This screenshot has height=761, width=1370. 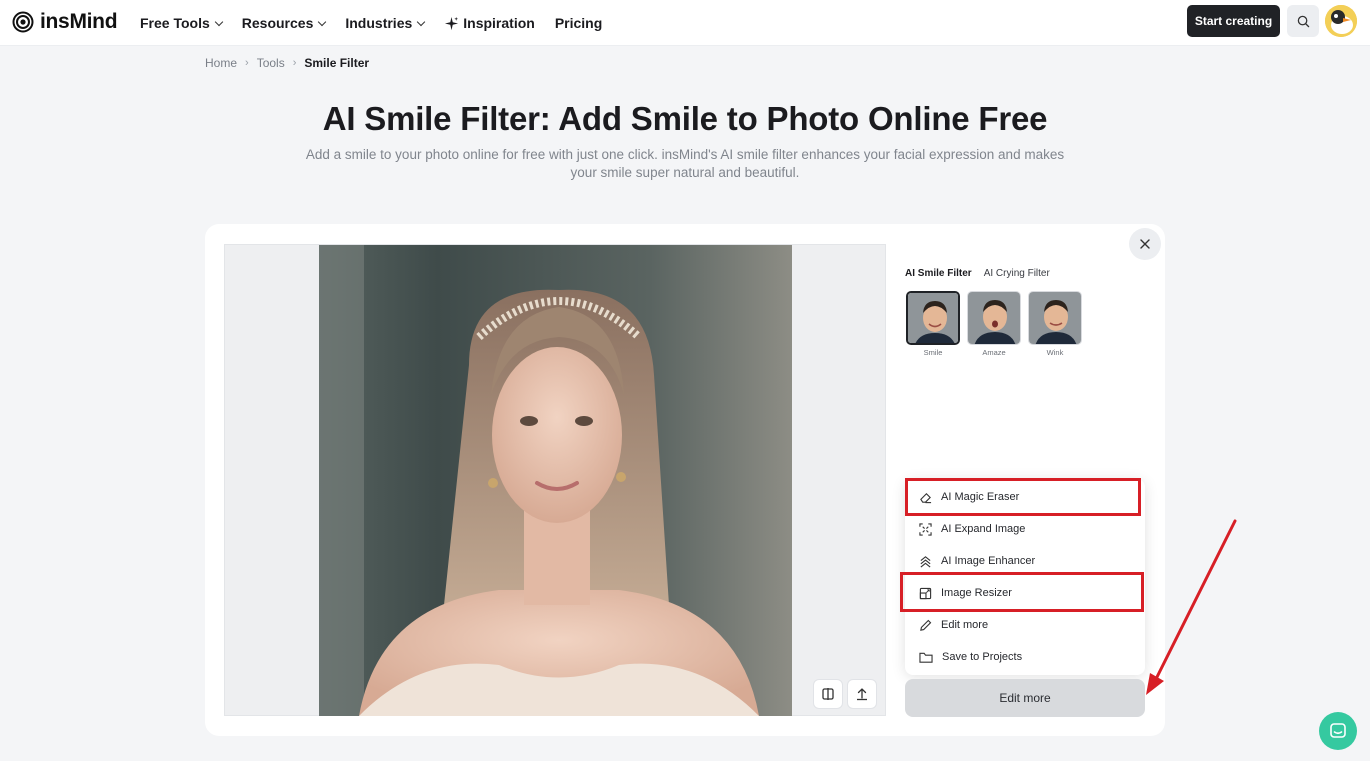 I want to click on close-button, so click(x=1145, y=244).